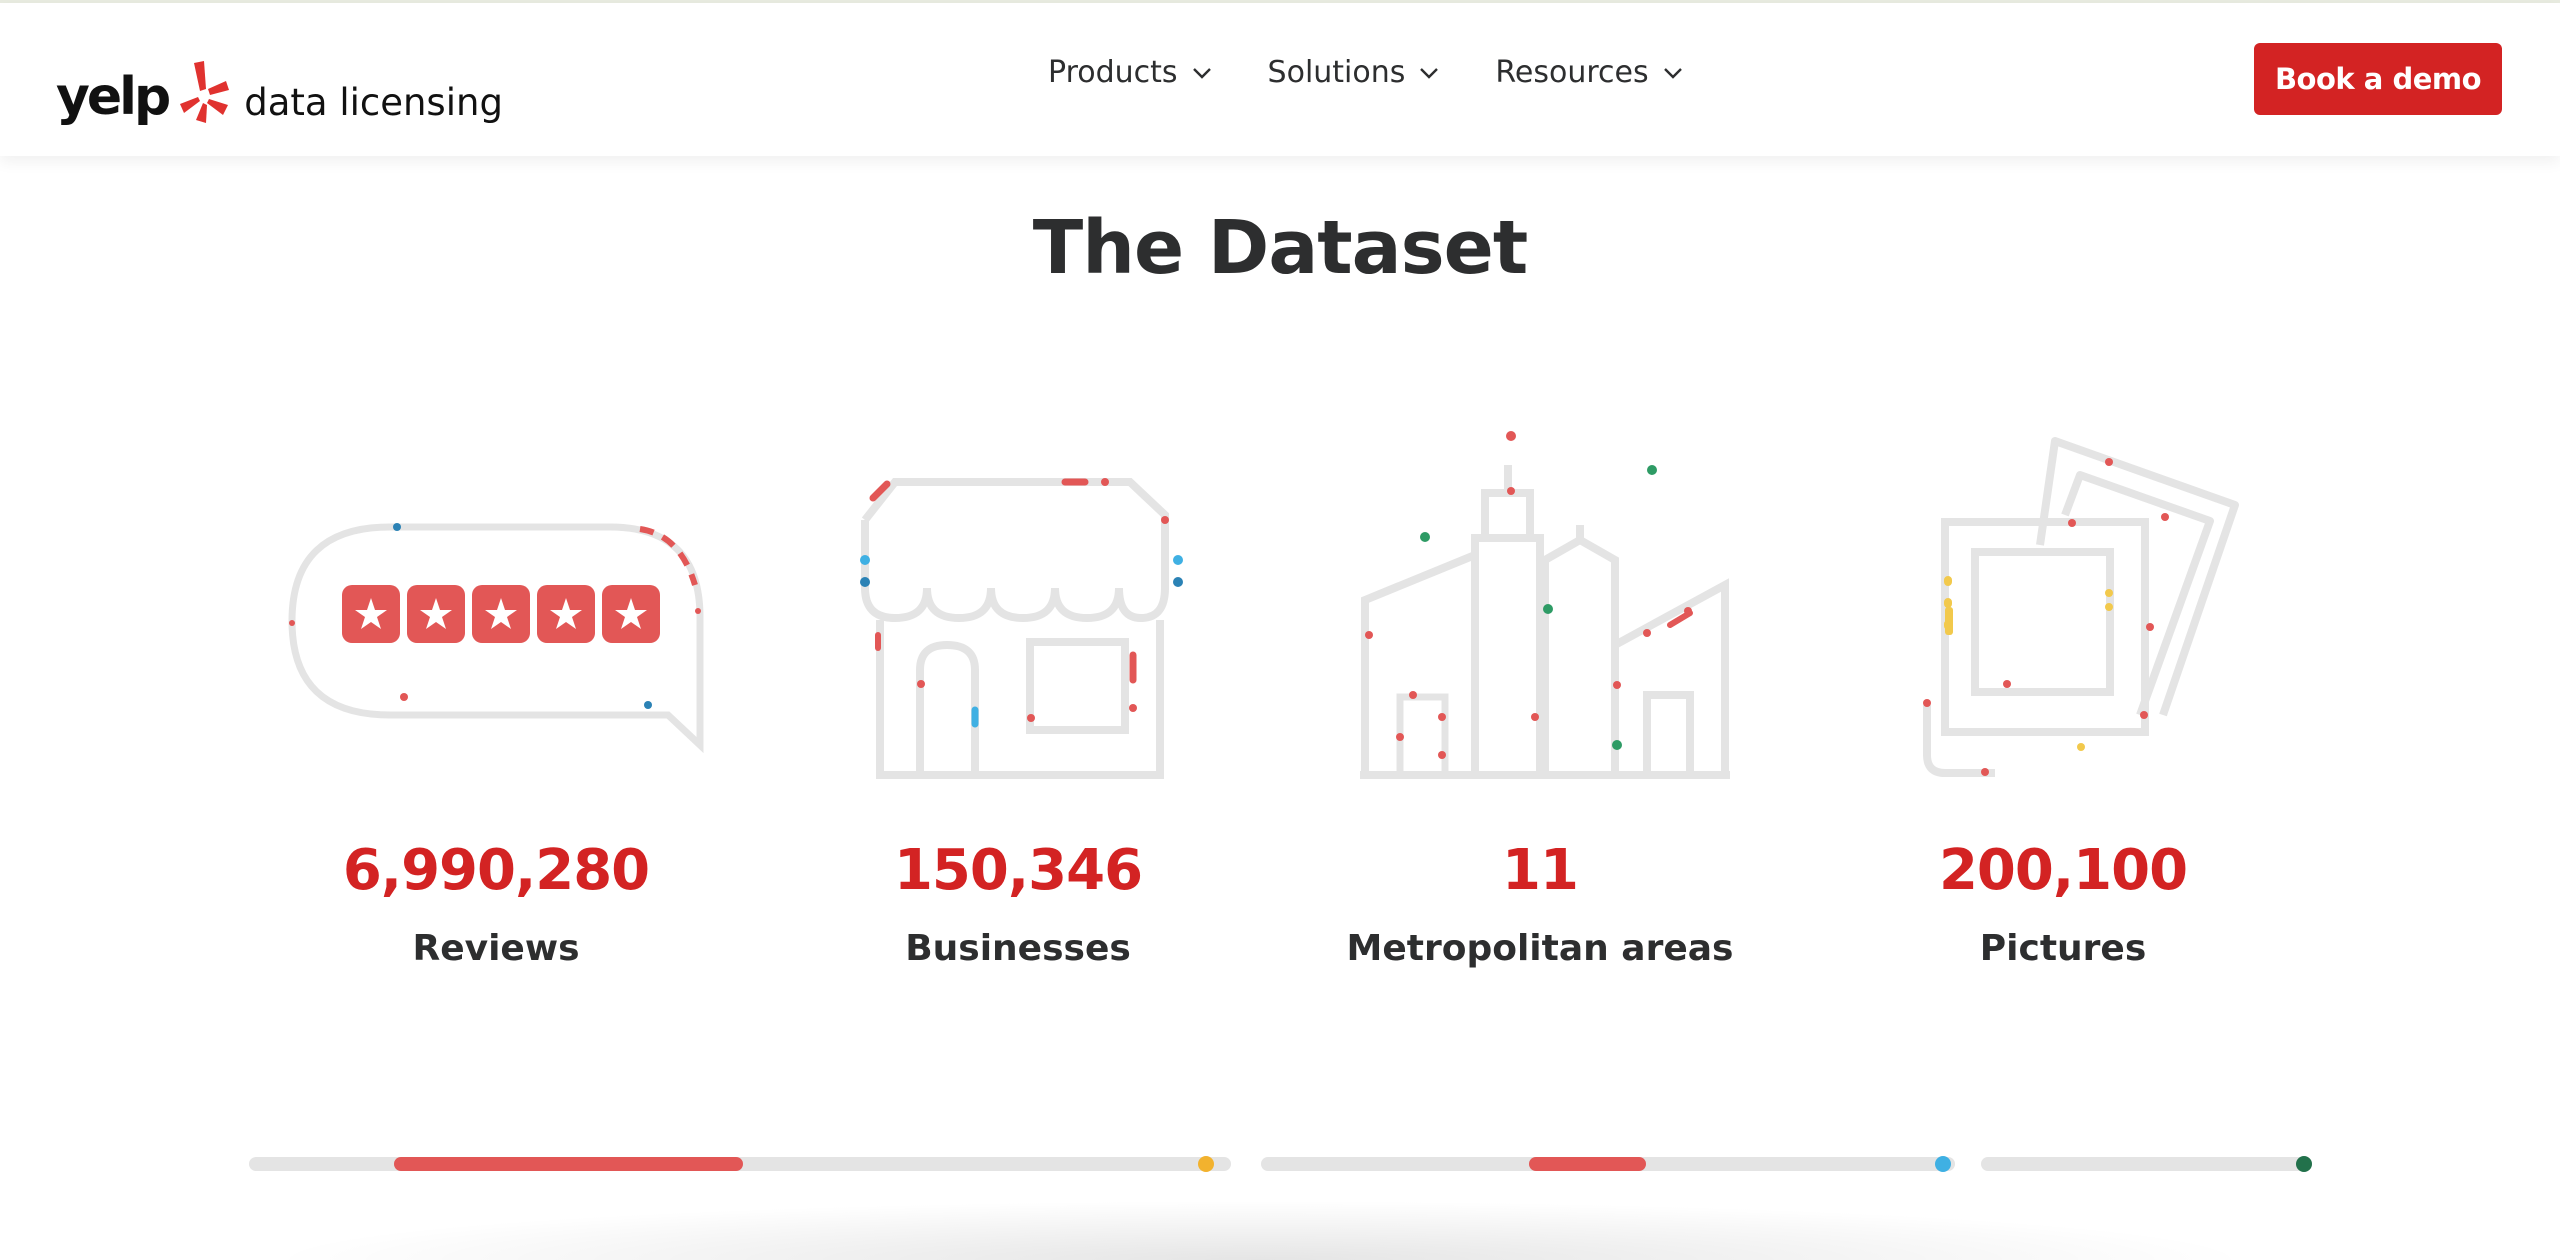 This screenshot has width=2560, height=1260. I want to click on nav-resources-label: Resources, so click(1572, 72).